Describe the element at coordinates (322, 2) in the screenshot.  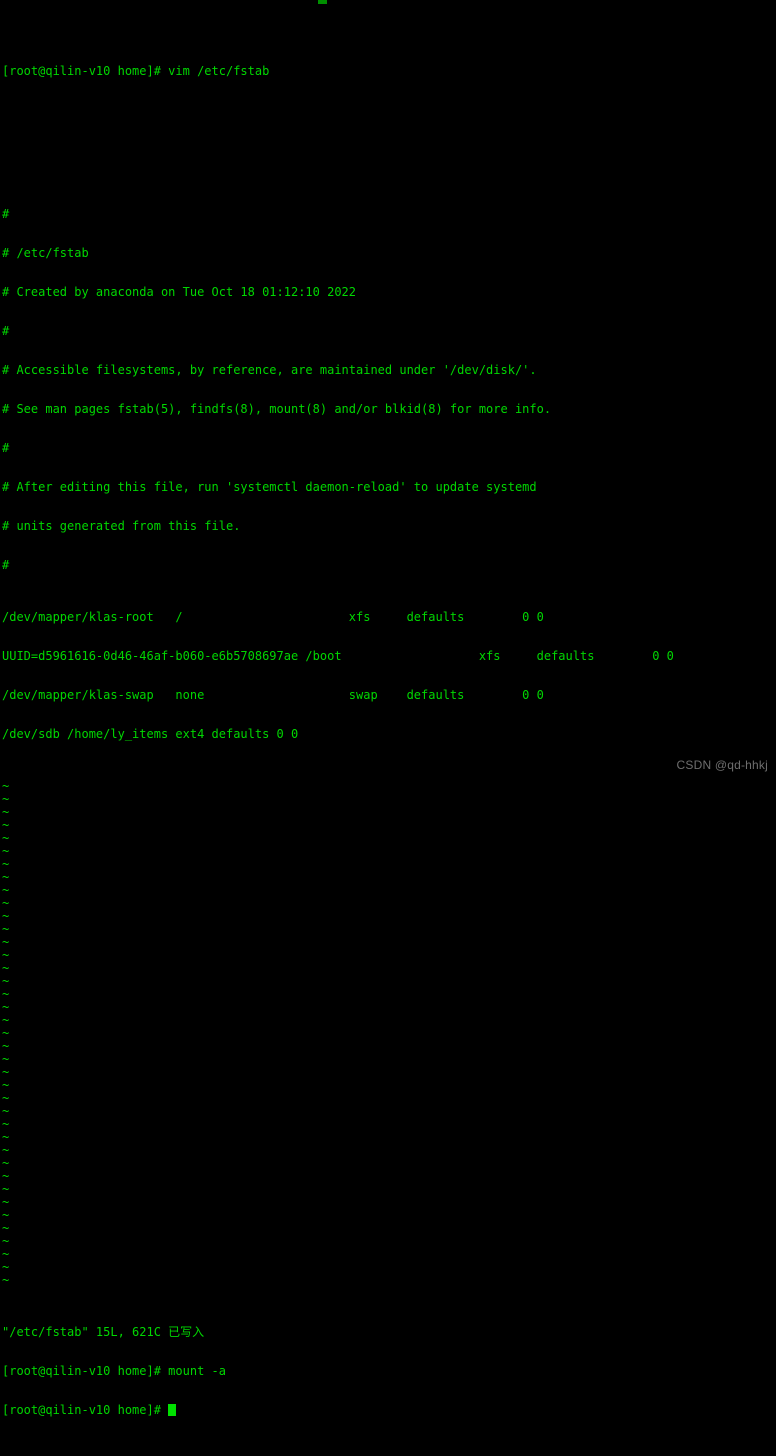
I see `screen-artifact` at that location.